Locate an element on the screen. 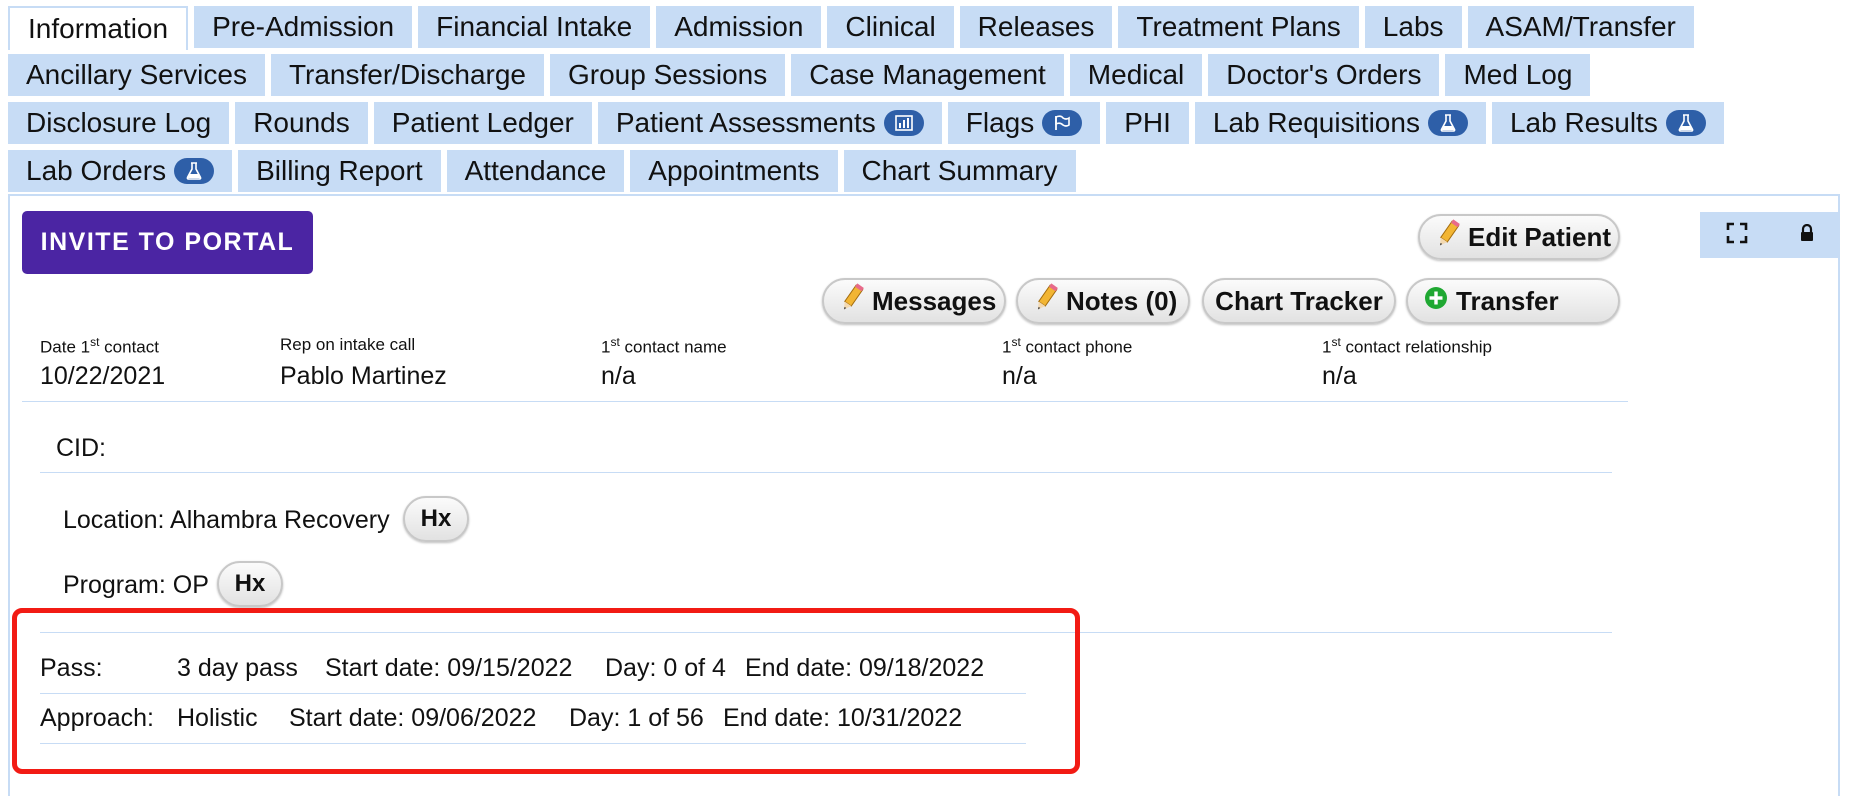 The height and width of the screenshot is (796, 1864). tab-group-sessions: Group Sessions is located at coordinates (668, 75).